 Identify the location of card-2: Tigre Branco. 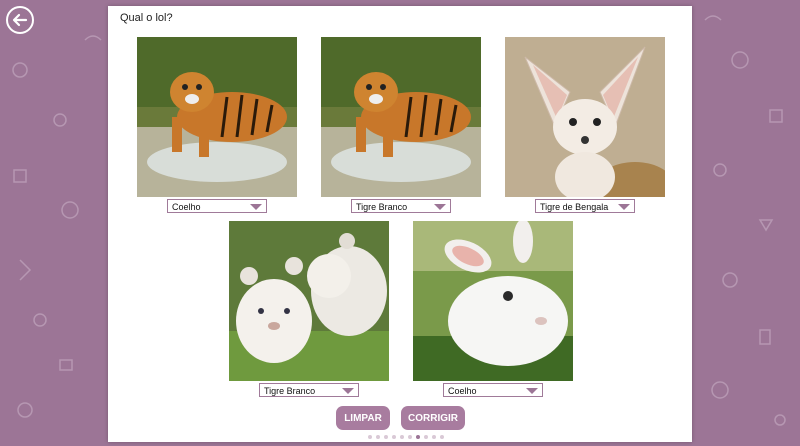
(401, 125).